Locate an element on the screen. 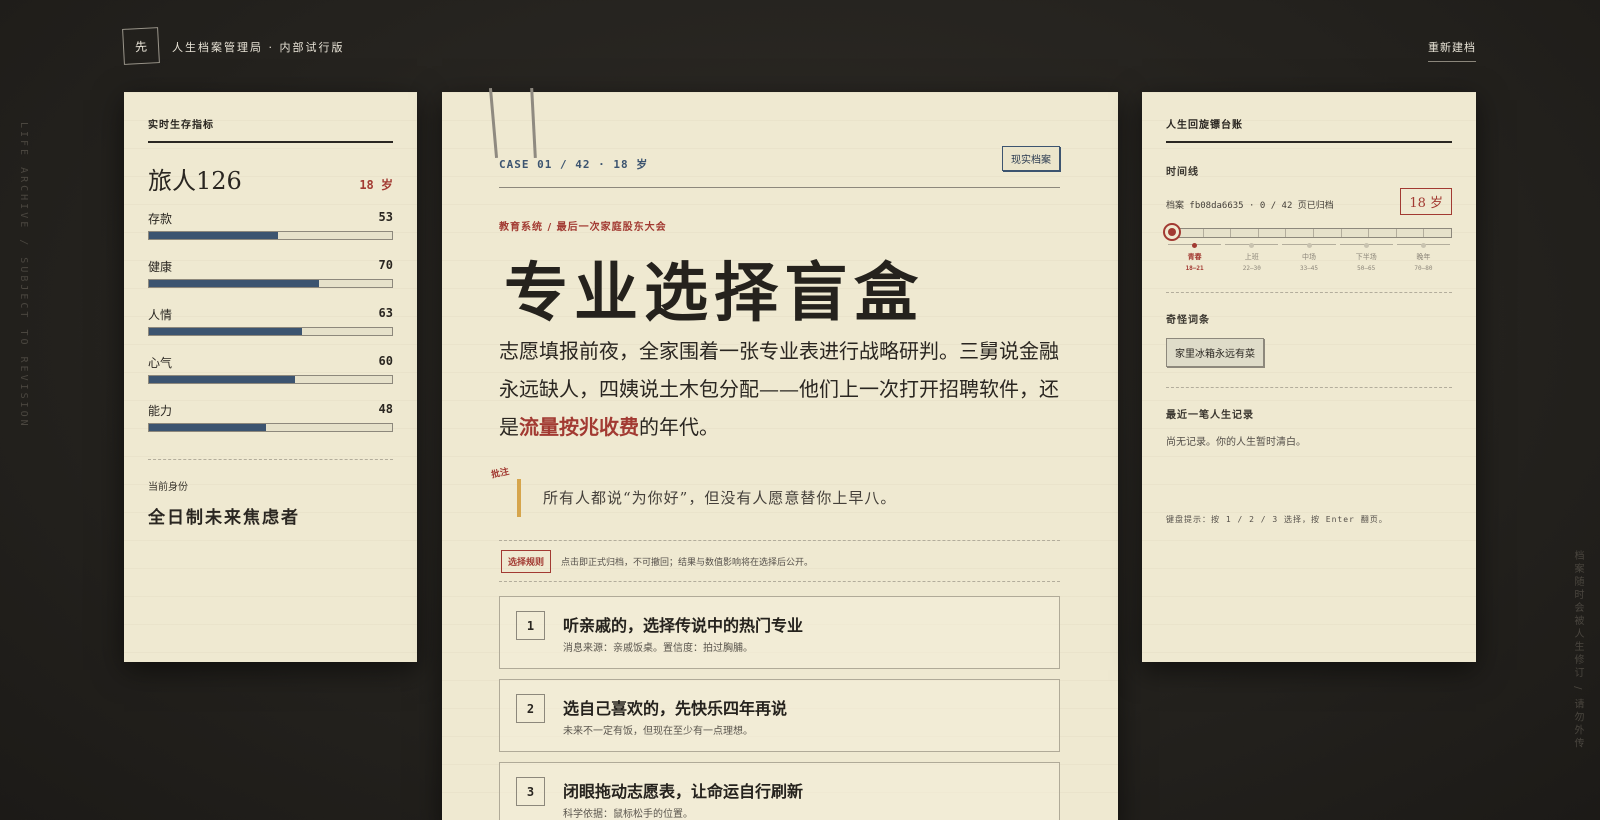 Image resolution: width=1600 pixels, height=820 pixels. stats-list: 存款 53 健康 70 人情 63 心气 60 能力 48 is located at coordinates (270, 321).